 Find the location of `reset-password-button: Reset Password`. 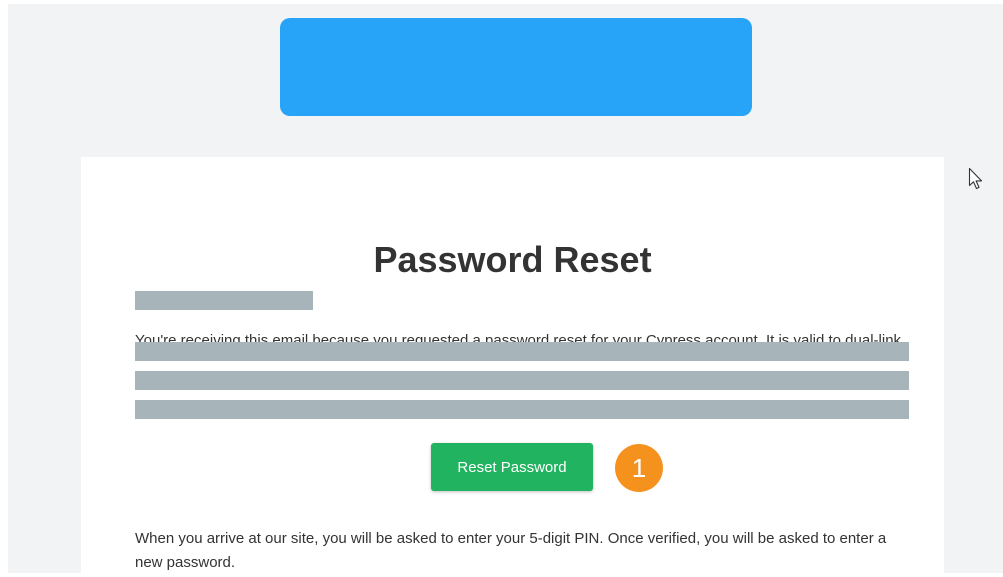

reset-password-button: Reset Password is located at coordinates (512, 467).